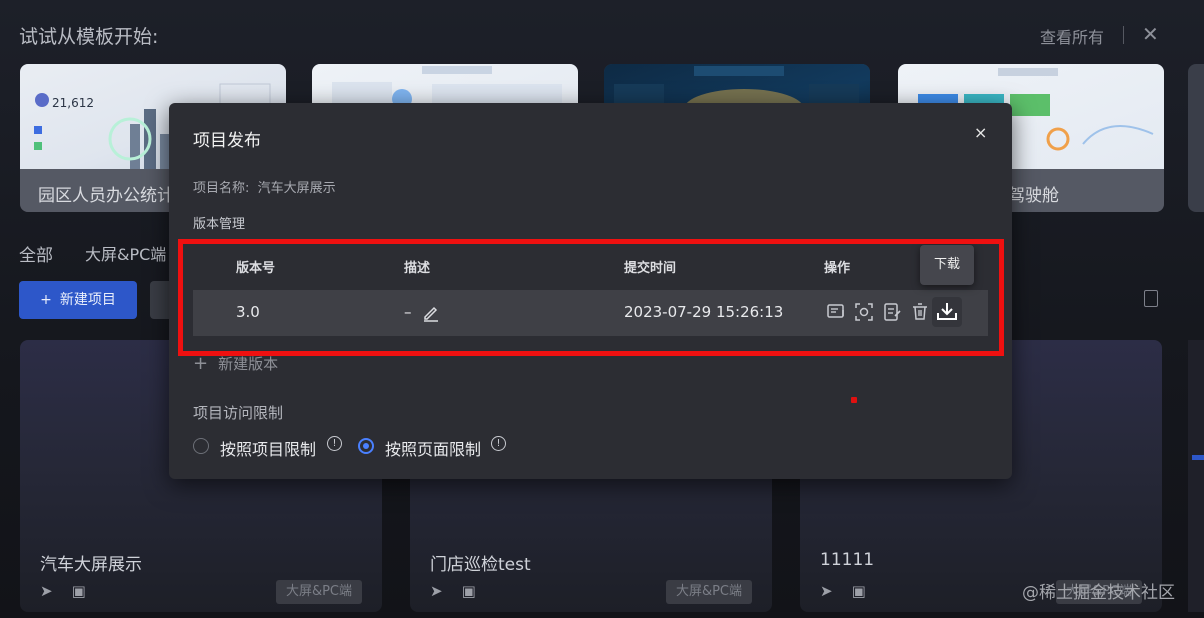 The image size is (1204, 618). I want to click on project-name-label: 项目名称:, so click(221, 188).